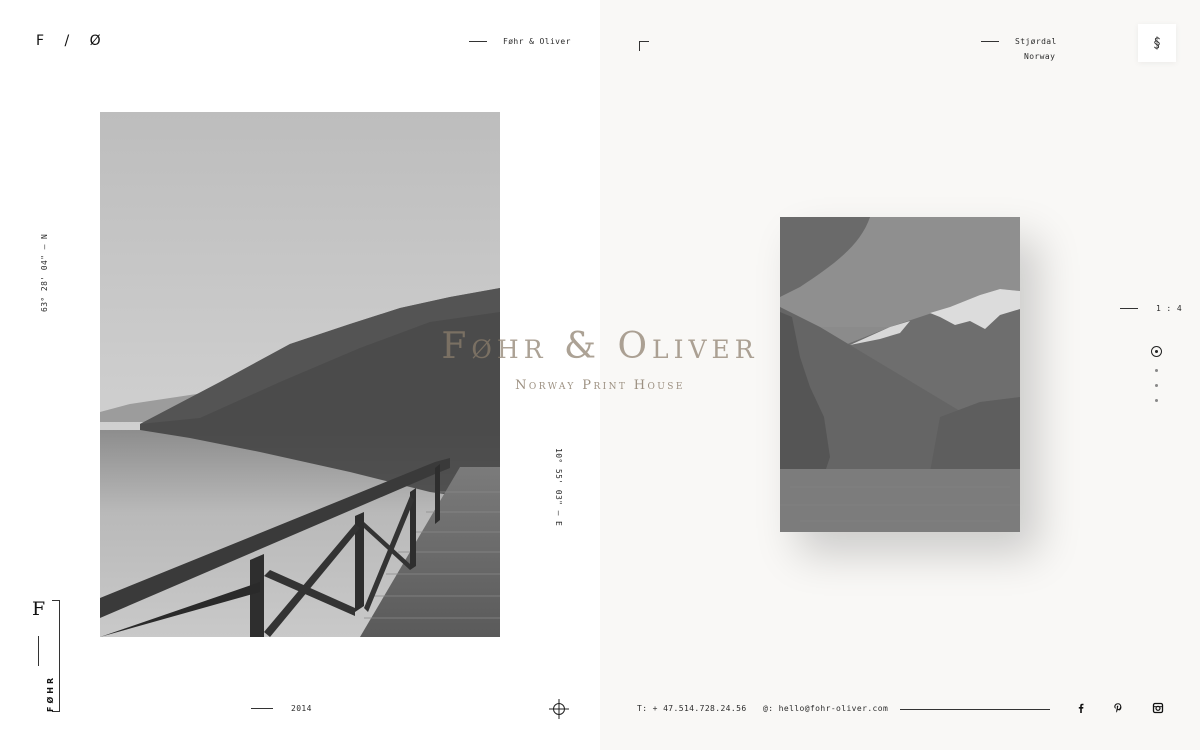 The width and height of the screenshot is (1200, 750). What do you see at coordinates (1081, 708) in the screenshot?
I see `facebook-icon` at bounding box center [1081, 708].